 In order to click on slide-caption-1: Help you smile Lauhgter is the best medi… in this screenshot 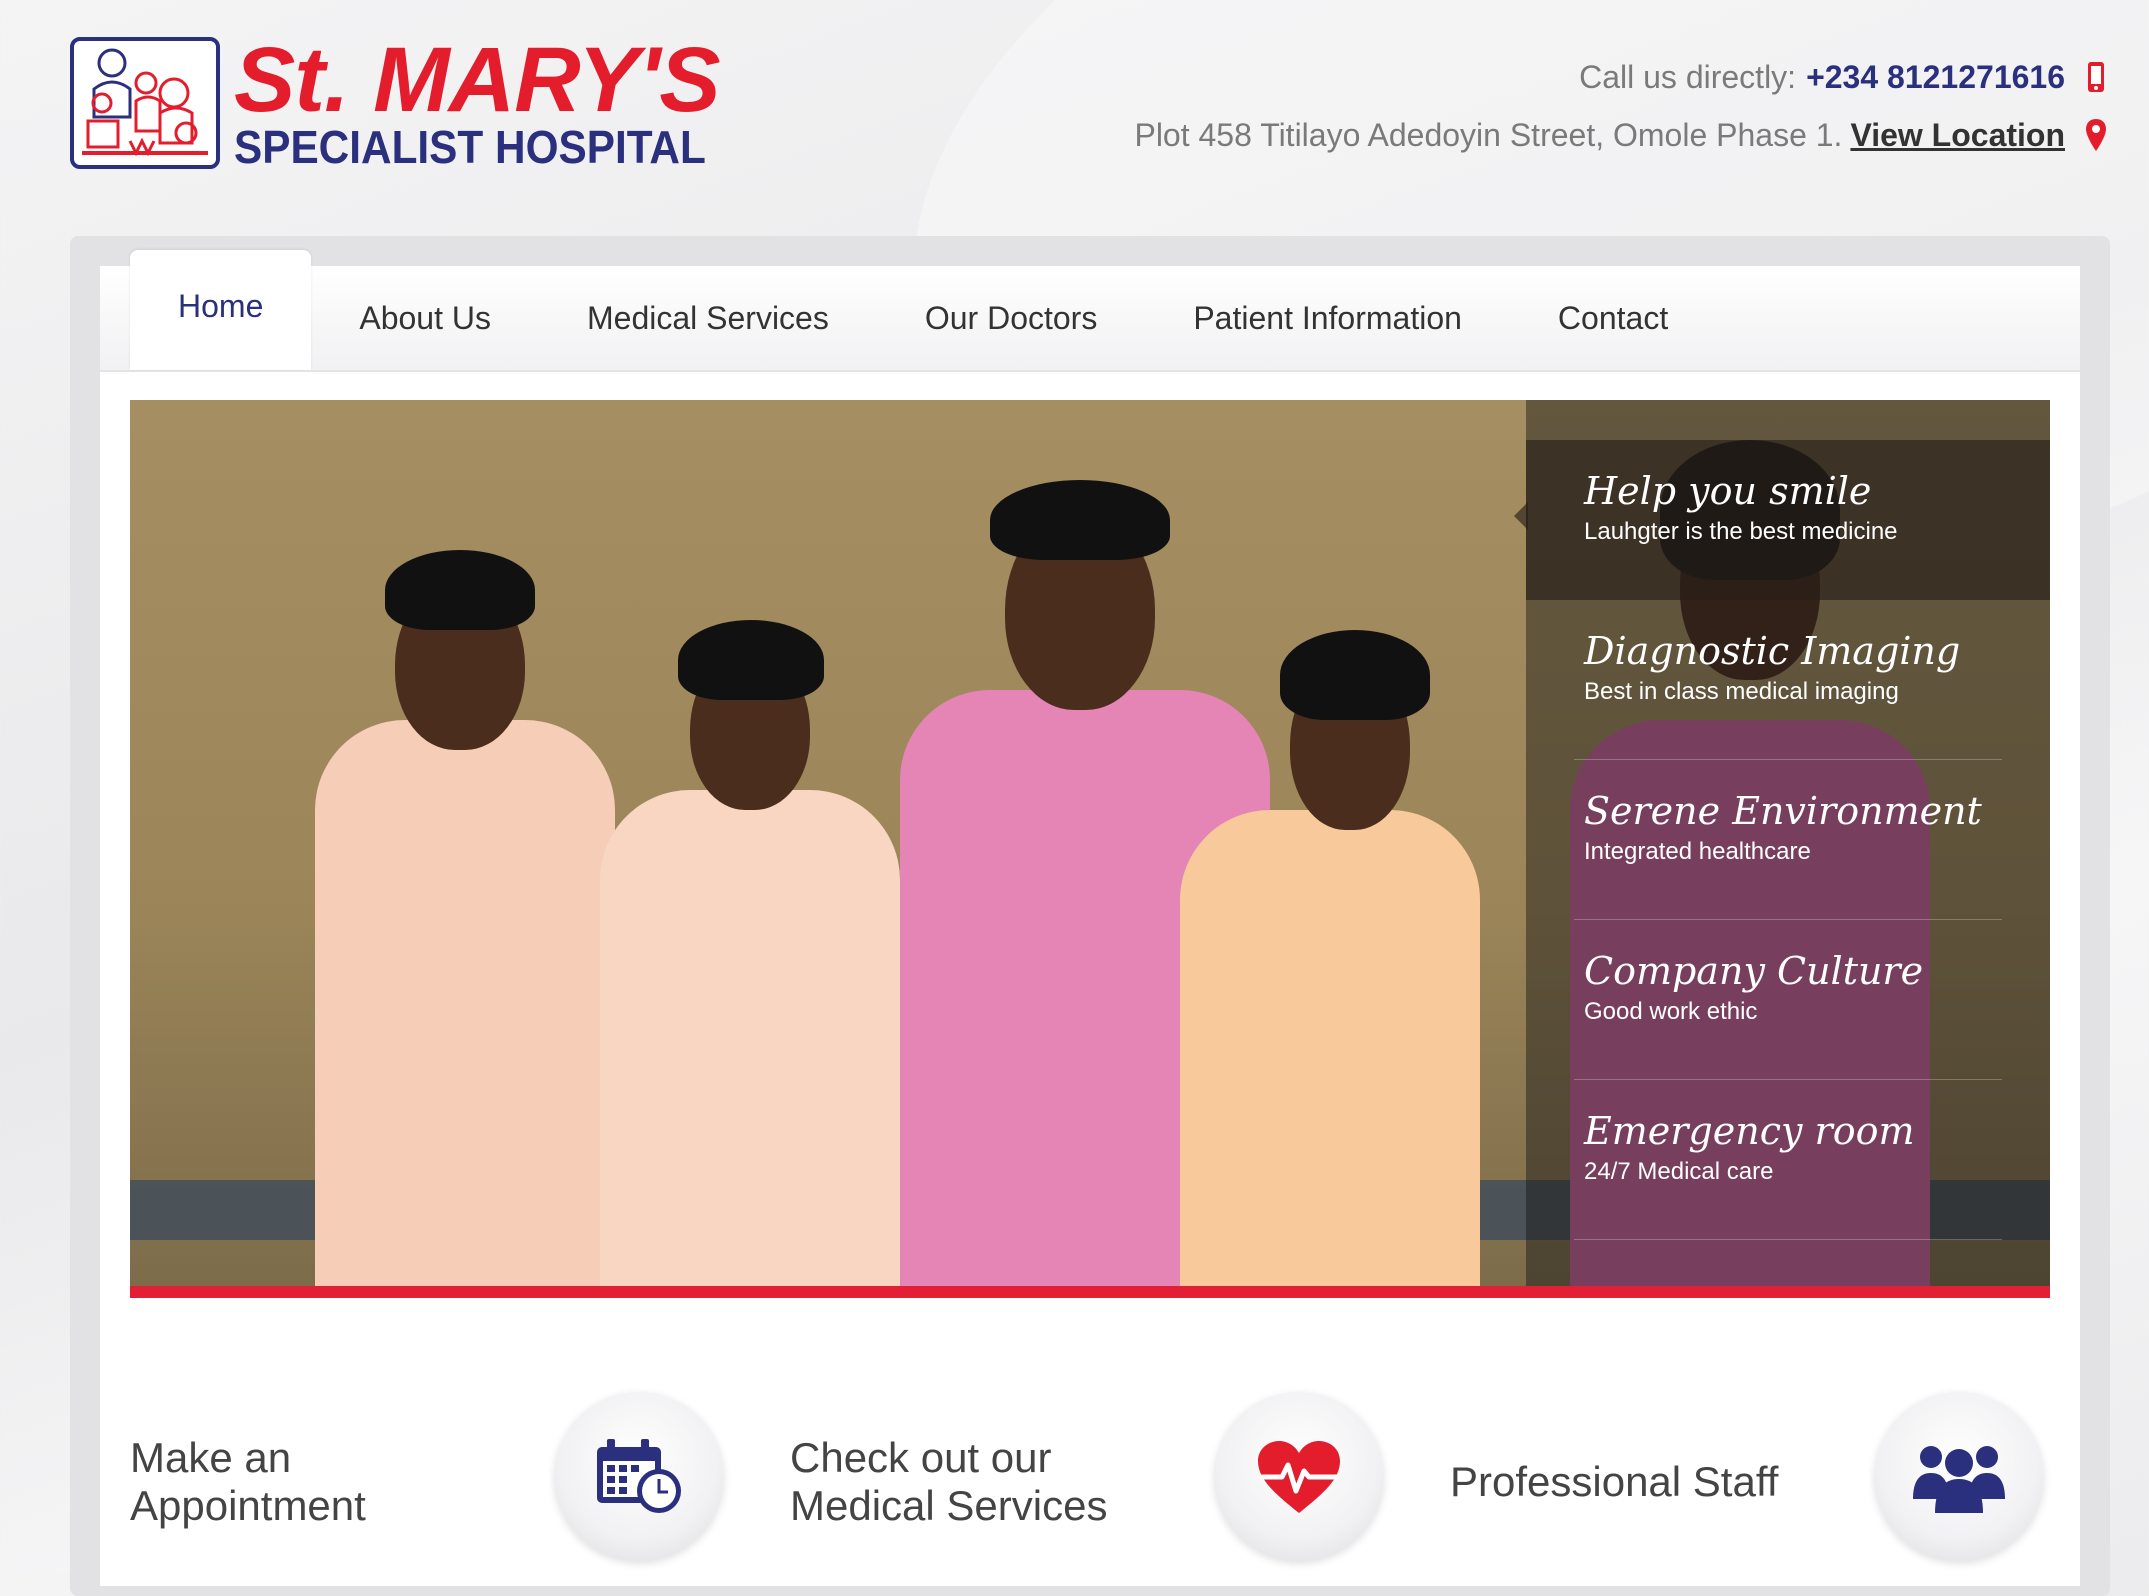, I will do `click(1782, 520)`.